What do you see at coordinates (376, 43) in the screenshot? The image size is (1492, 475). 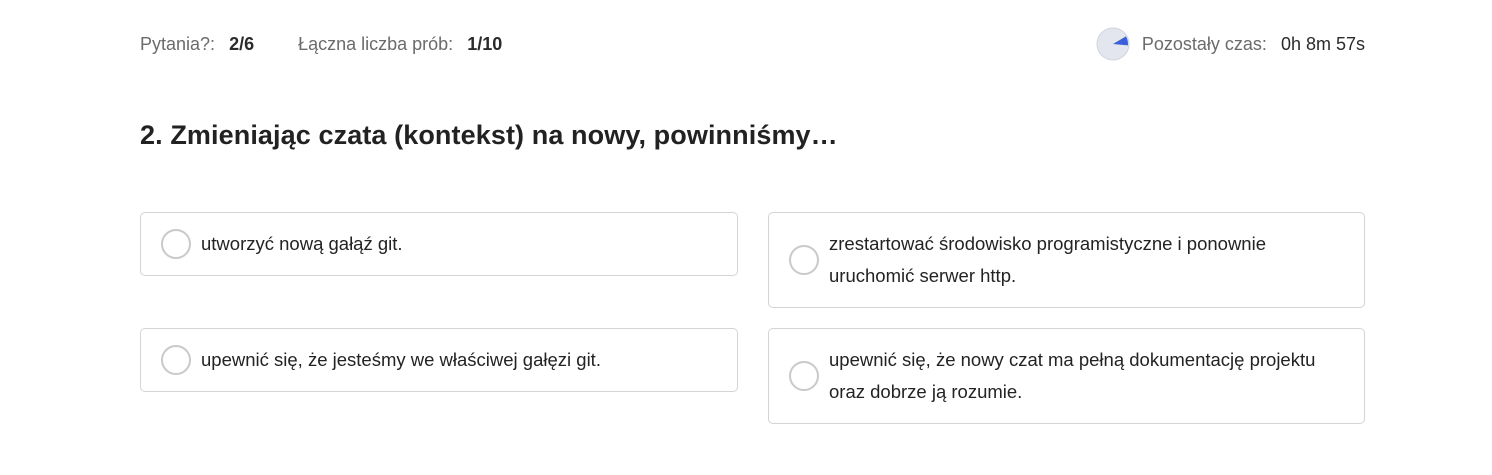 I see `attempts-label: Łączna liczba prób:` at bounding box center [376, 43].